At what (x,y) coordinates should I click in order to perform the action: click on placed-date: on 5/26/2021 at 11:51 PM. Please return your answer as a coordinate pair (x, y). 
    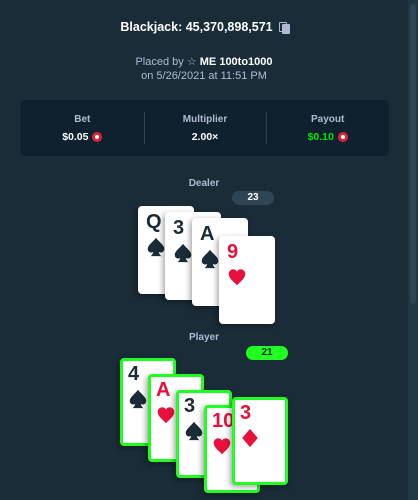
    Looking at the image, I should click on (204, 76).